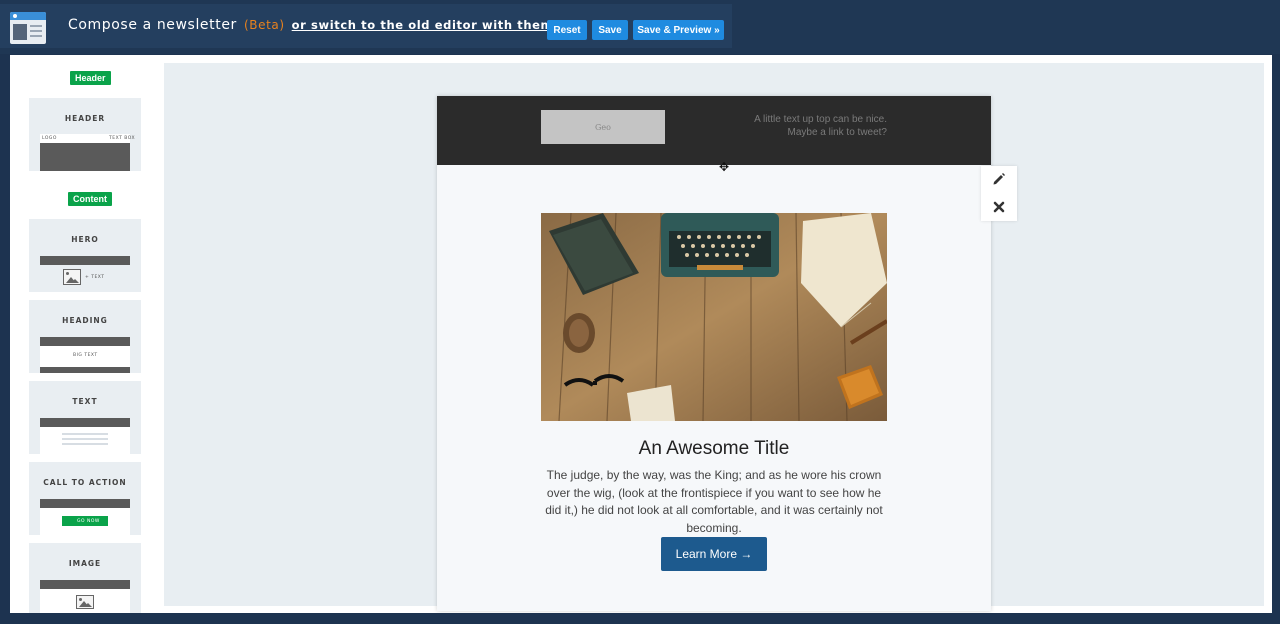  Describe the element at coordinates (714, 554) in the screenshot. I see `learn-more-button: Learn More →` at that location.